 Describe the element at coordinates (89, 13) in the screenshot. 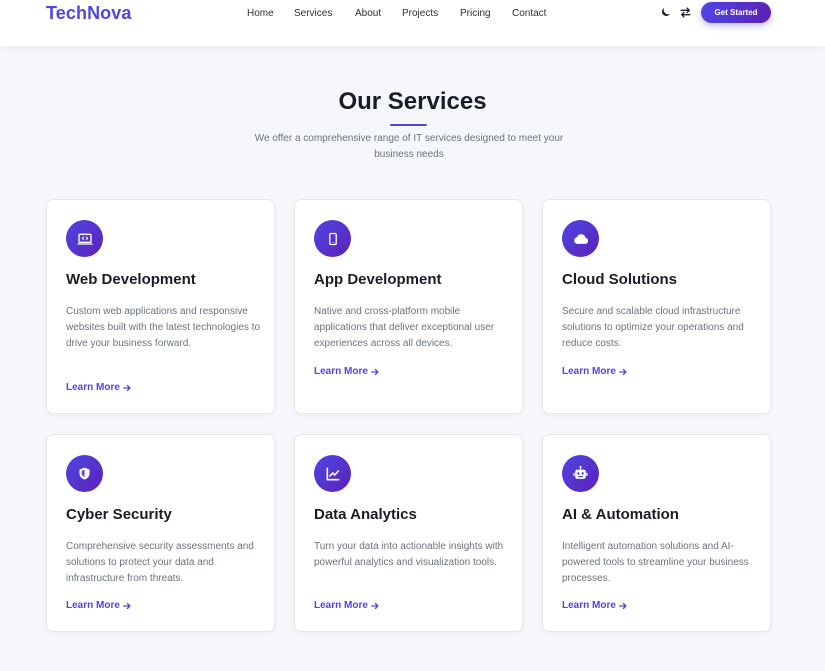

I see `brand-logo: TechNova` at that location.